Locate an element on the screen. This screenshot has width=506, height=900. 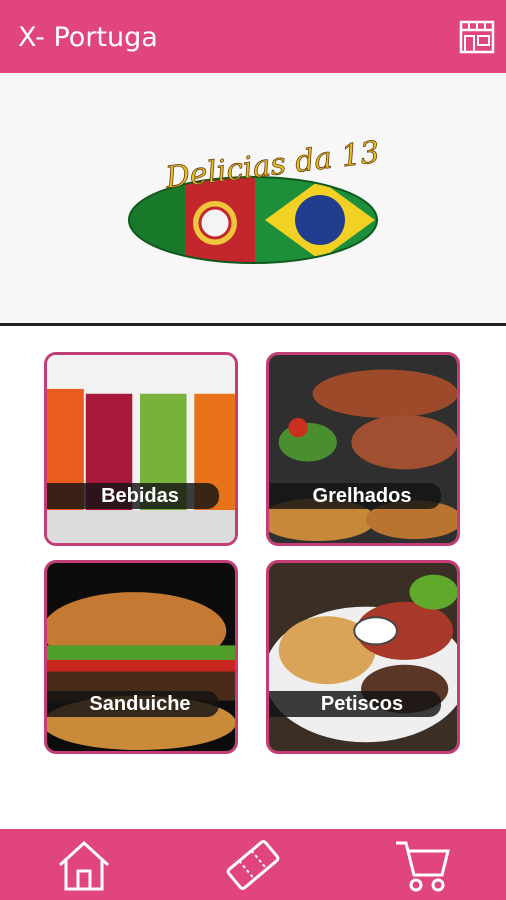
bebidas-photo is located at coordinates (141, 449).